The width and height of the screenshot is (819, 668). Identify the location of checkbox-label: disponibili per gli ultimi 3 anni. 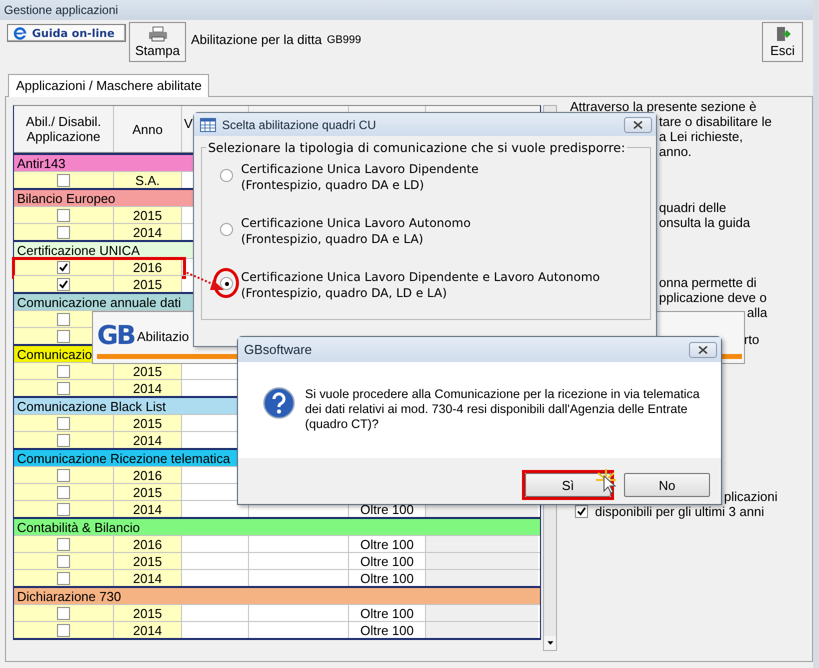
(679, 511).